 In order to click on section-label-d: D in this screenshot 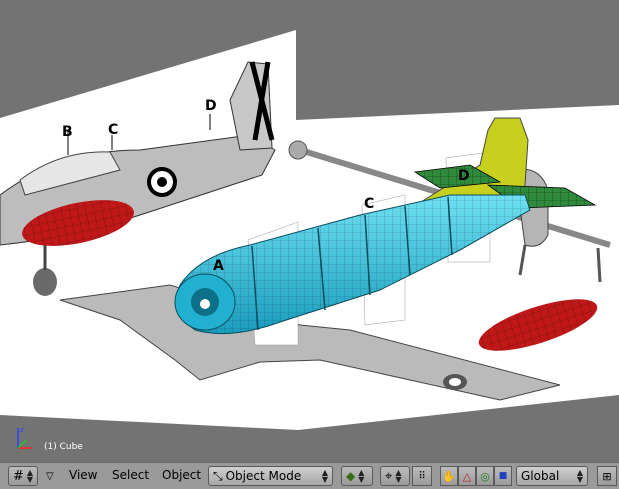, I will do `click(464, 176)`.